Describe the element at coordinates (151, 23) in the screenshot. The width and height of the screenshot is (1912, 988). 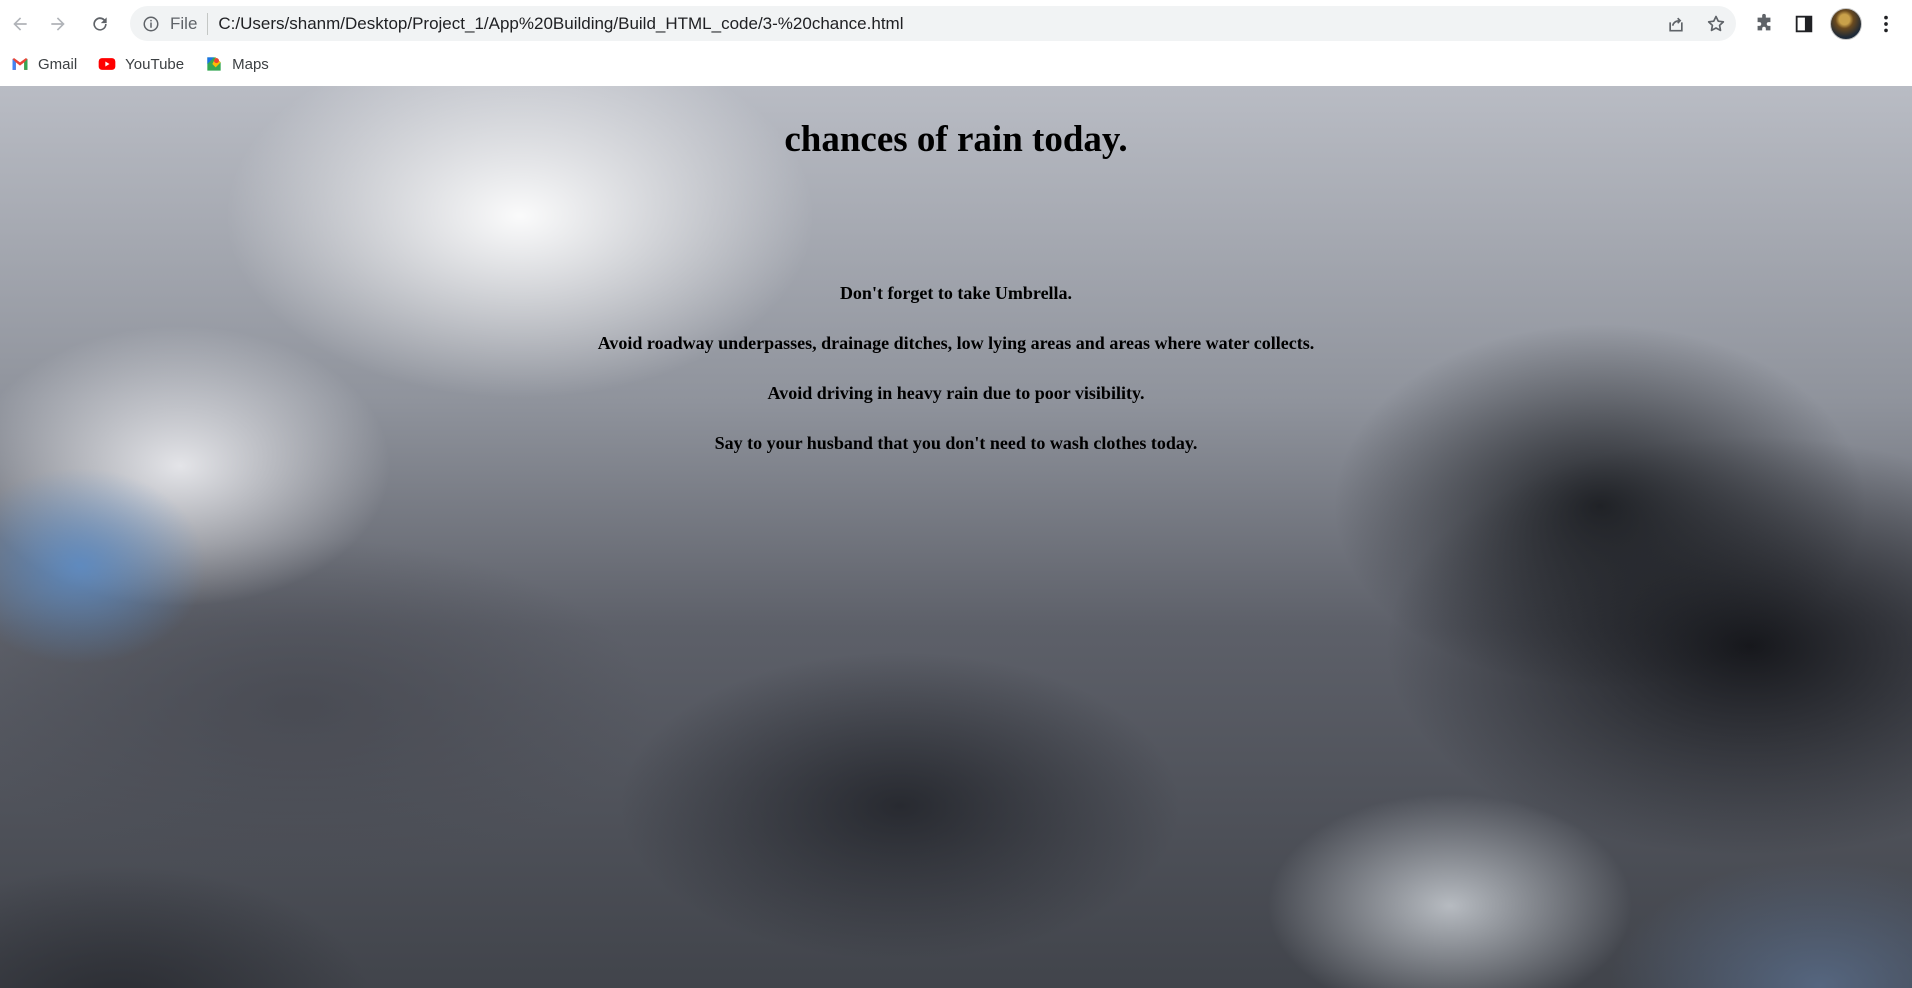
I see `info-icon` at that location.